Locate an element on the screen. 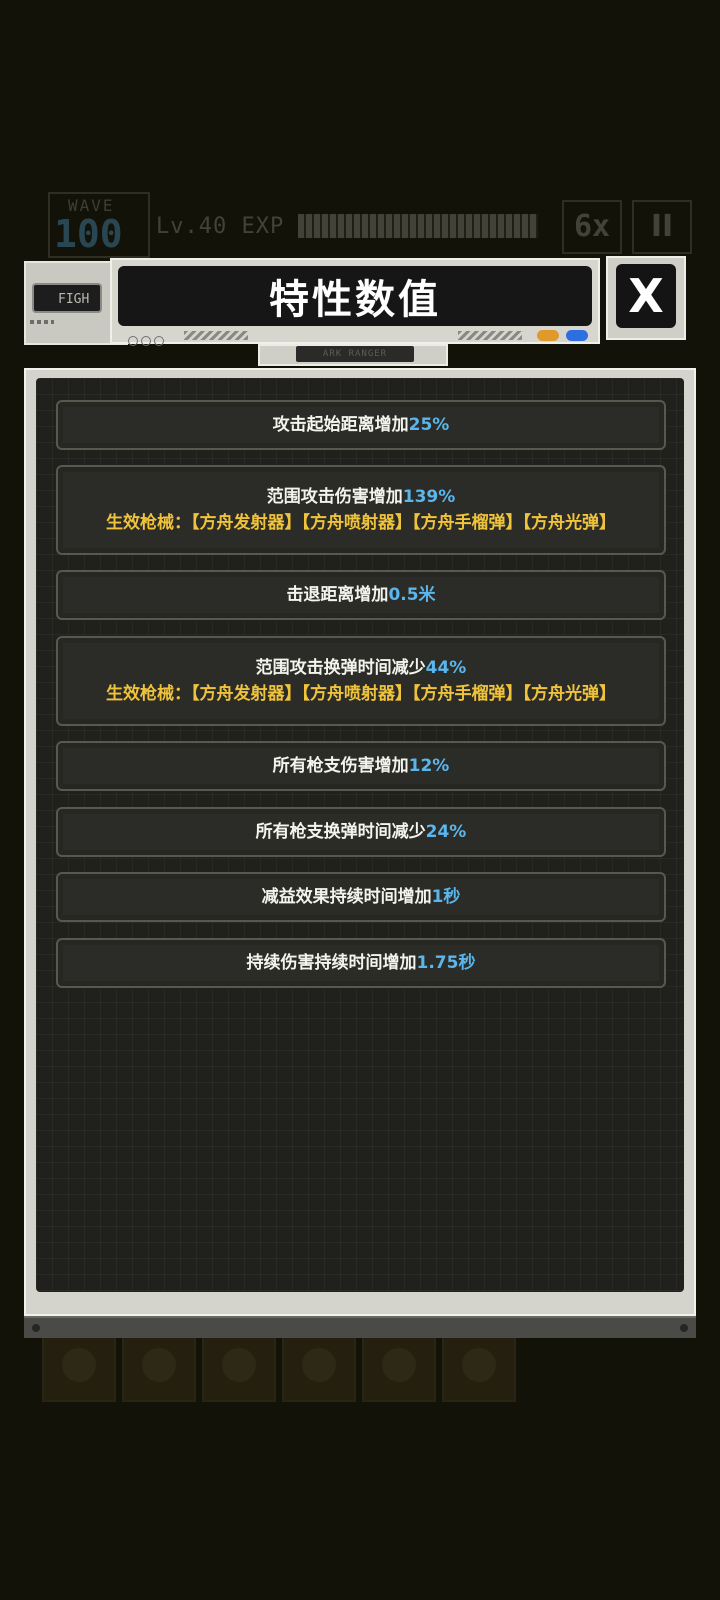  stat-row: 所有枪支伤害增加12% is located at coordinates (361, 766).